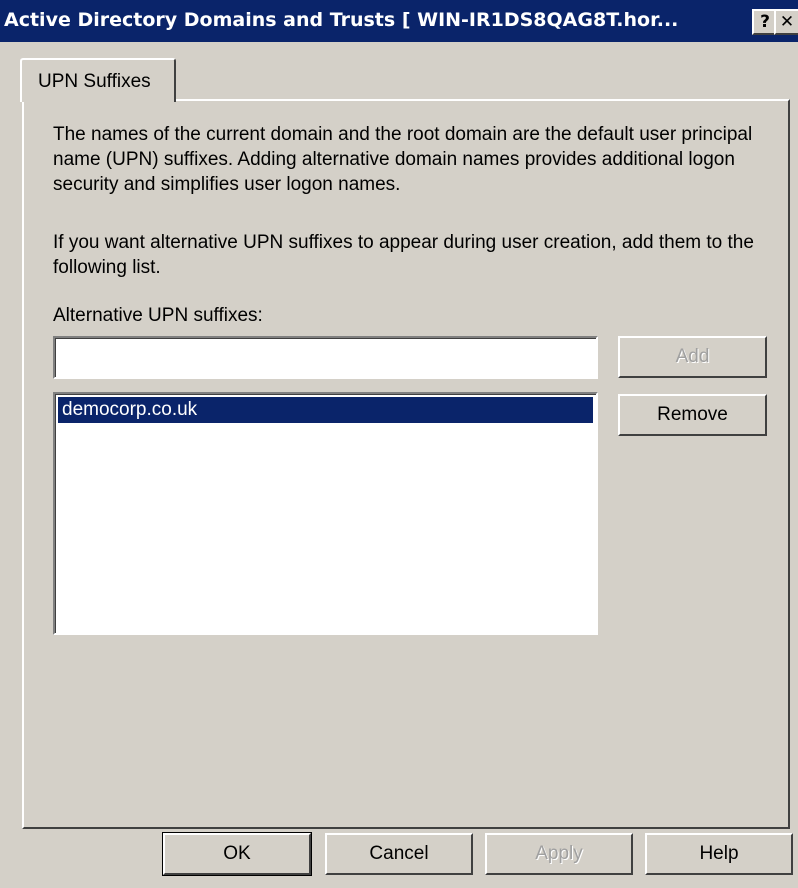  I want to click on apply-button: Apply, so click(559, 854).